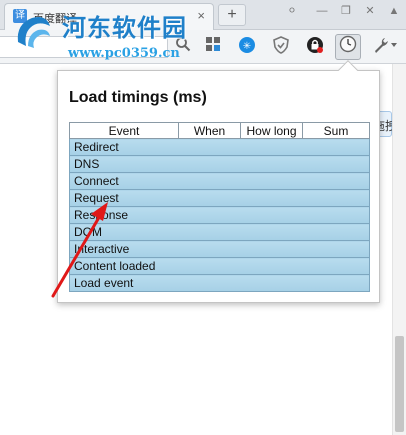  Describe the element at coordinates (346, 11) in the screenshot. I see `restore-icon: ❐` at that location.